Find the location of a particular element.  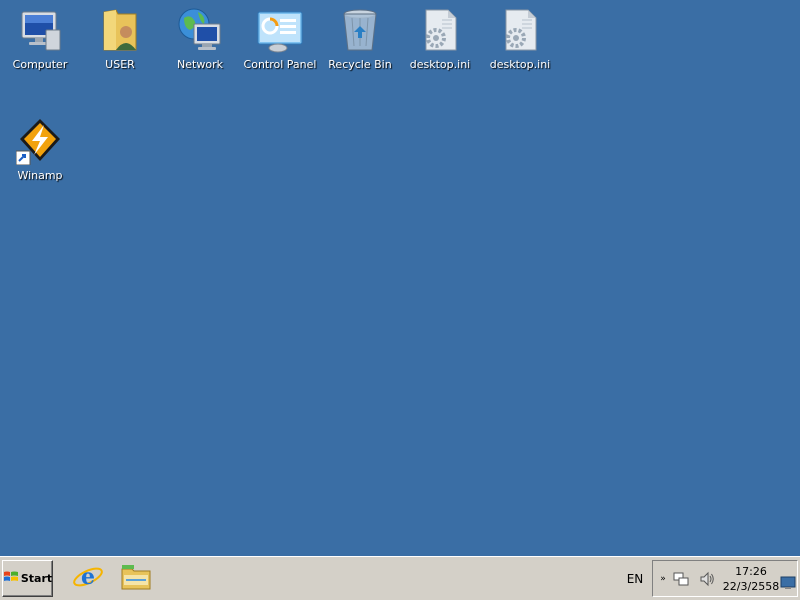

quick-launch-internet-explorer: e is located at coordinates (88, 579).